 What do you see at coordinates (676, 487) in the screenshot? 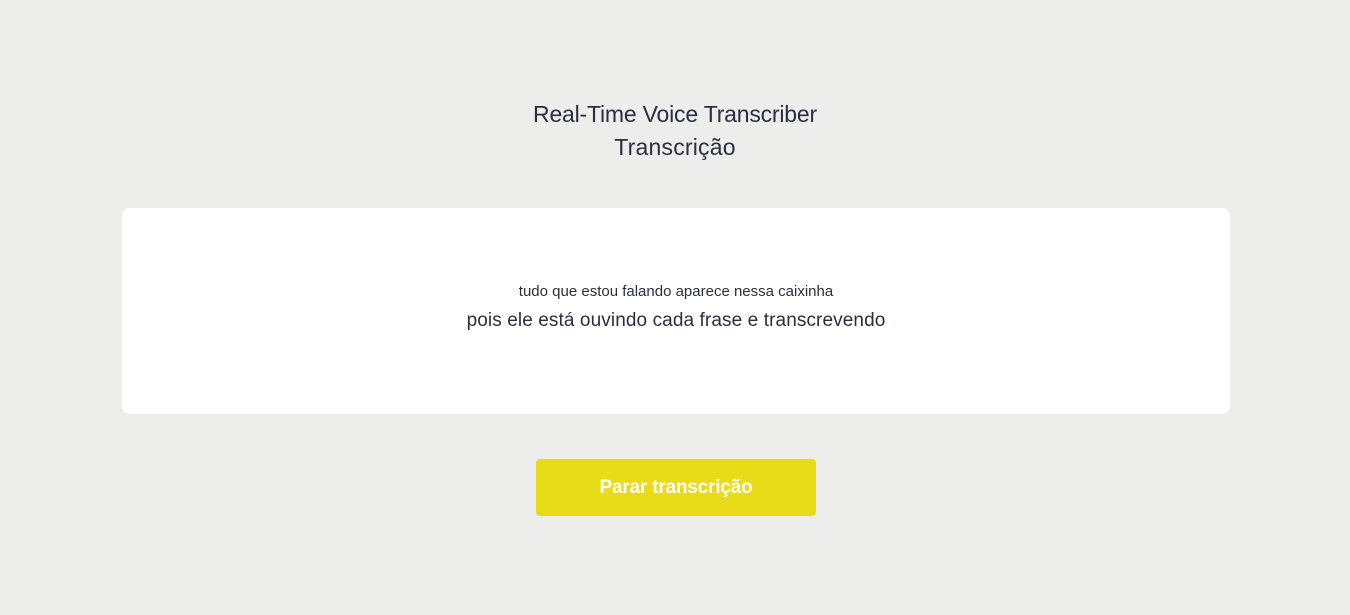
I see `stop-transcription-button: Parar transcrição` at bounding box center [676, 487].